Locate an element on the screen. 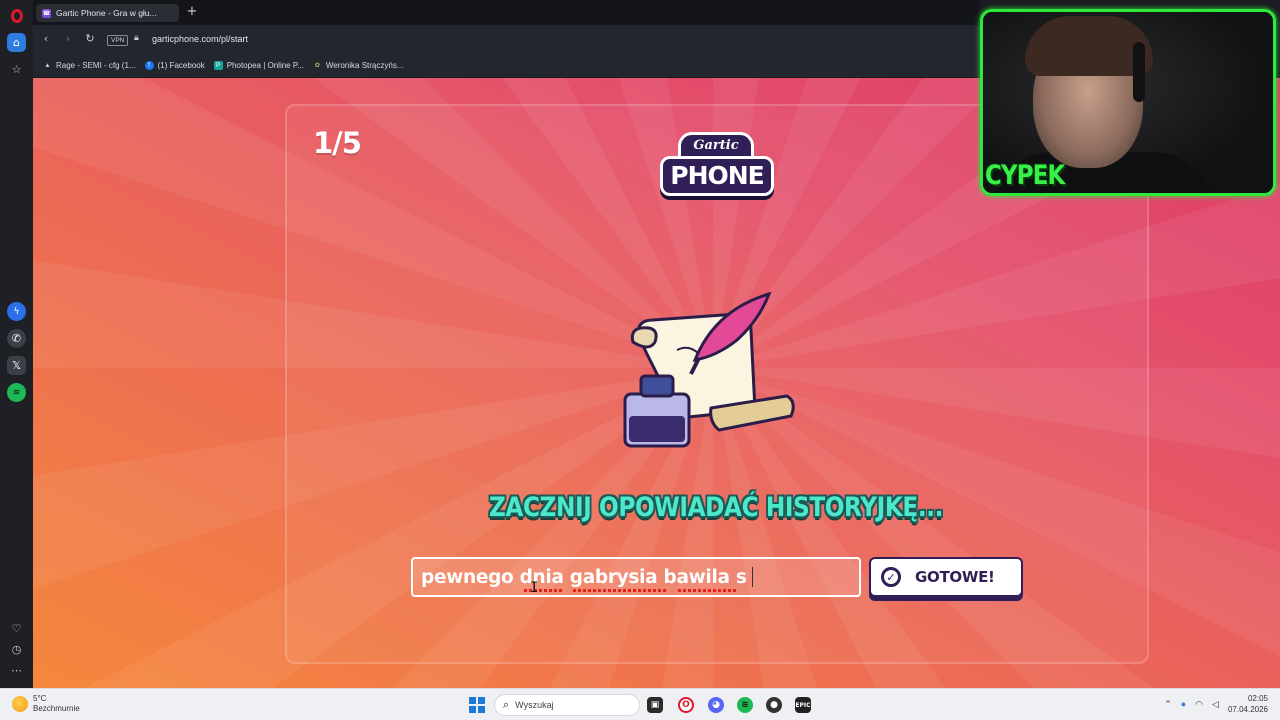 The height and width of the screenshot is (720, 1280). messenger-icon: ϟ is located at coordinates (16, 311).